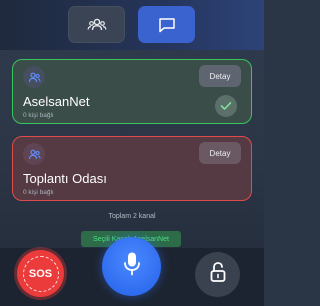 This screenshot has height=306, width=320. I want to click on channel-name: Toplantı Odası, so click(65, 178).